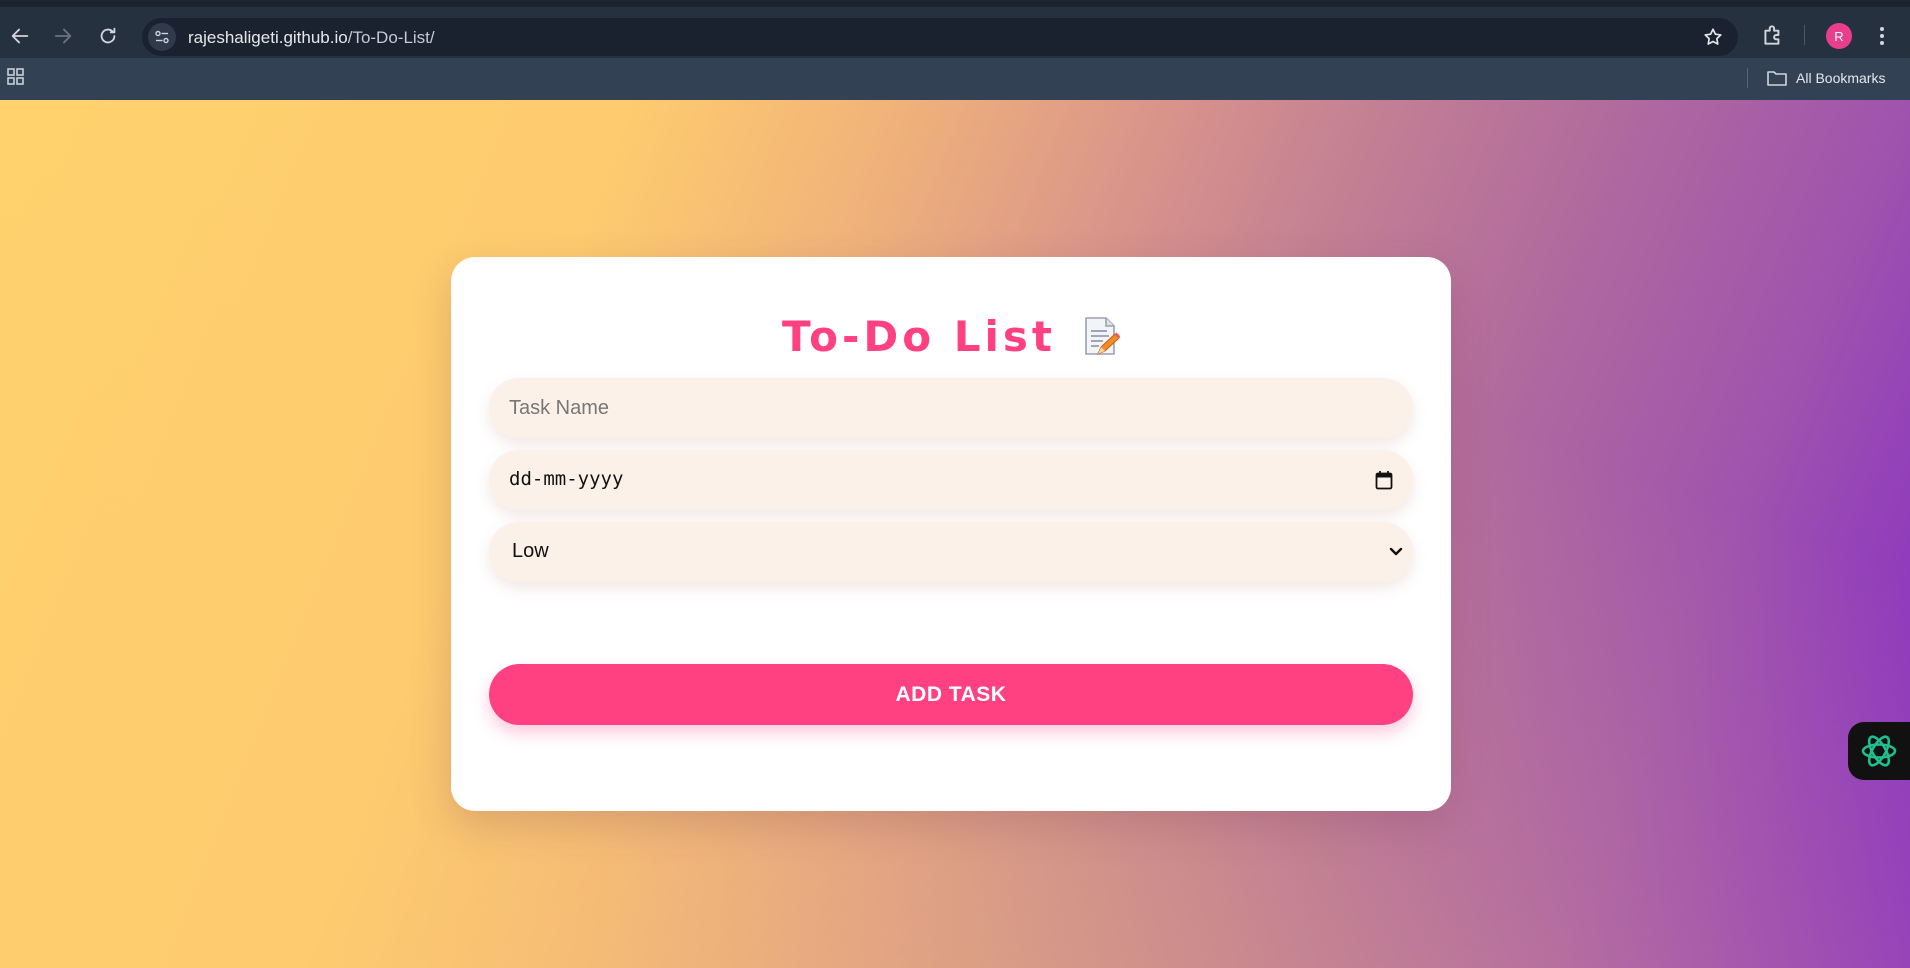 Image resolution: width=1910 pixels, height=968 pixels. What do you see at coordinates (391, 37) in the screenshot?
I see `url-path: /To-Do-List/` at bounding box center [391, 37].